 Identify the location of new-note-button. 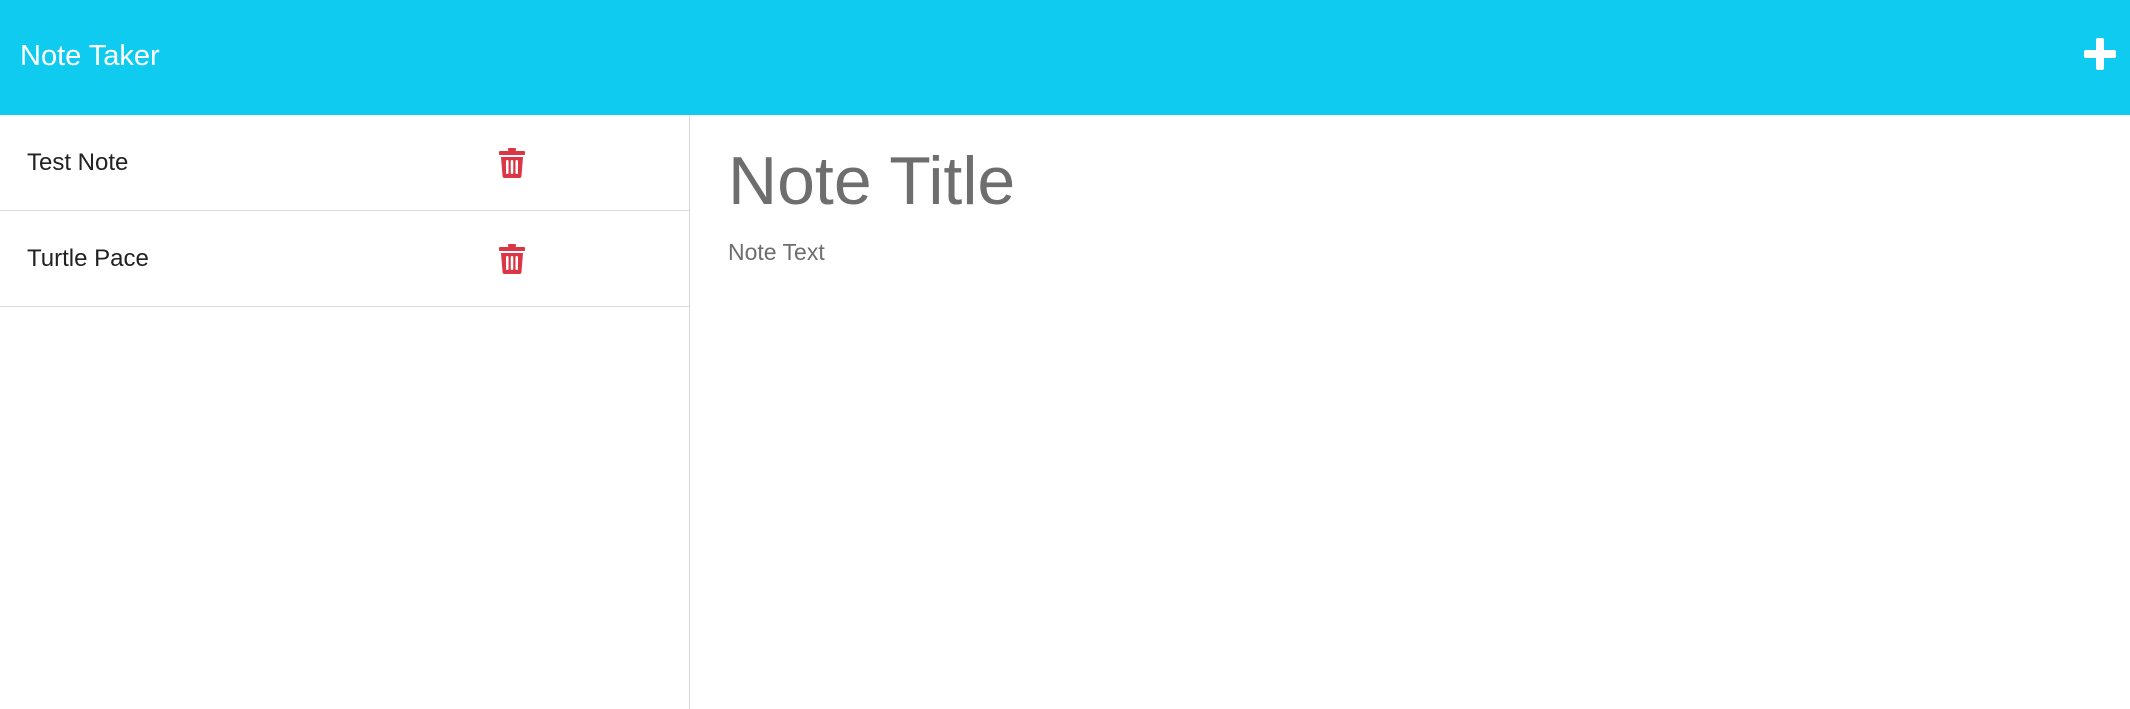
(2100, 54).